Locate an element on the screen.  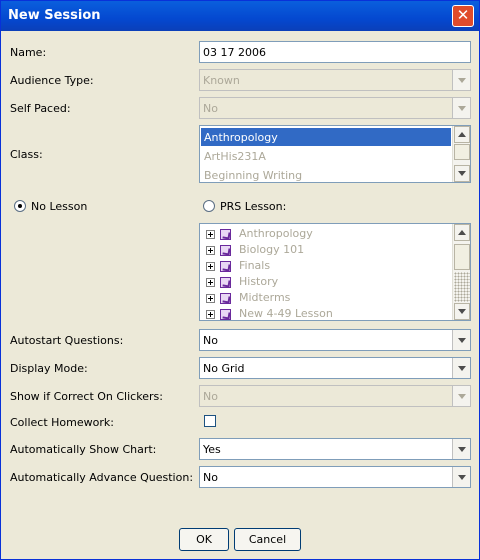
collect-homework-label: Collect Homework: is located at coordinates (62, 422).